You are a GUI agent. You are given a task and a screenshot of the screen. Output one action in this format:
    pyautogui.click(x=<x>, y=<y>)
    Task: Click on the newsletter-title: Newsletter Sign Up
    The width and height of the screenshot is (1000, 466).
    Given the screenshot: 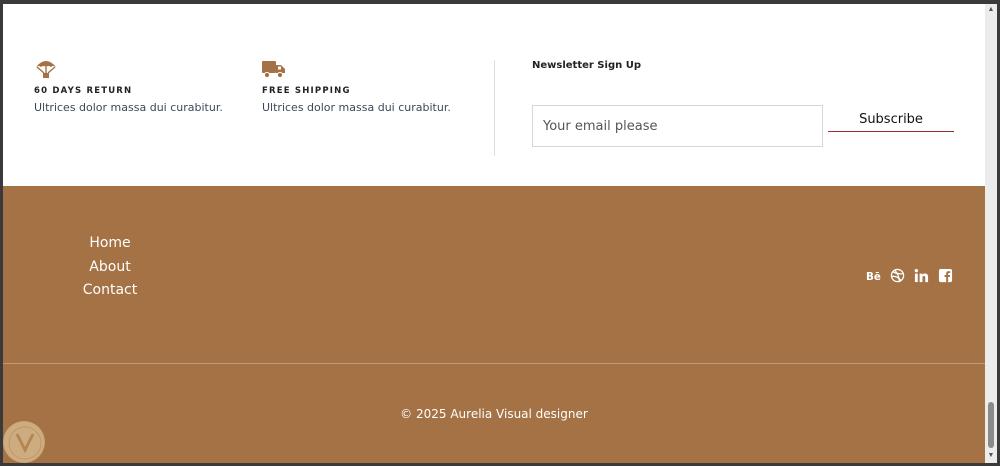 What is the action you would take?
    pyautogui.click(x=586, y=65)
    